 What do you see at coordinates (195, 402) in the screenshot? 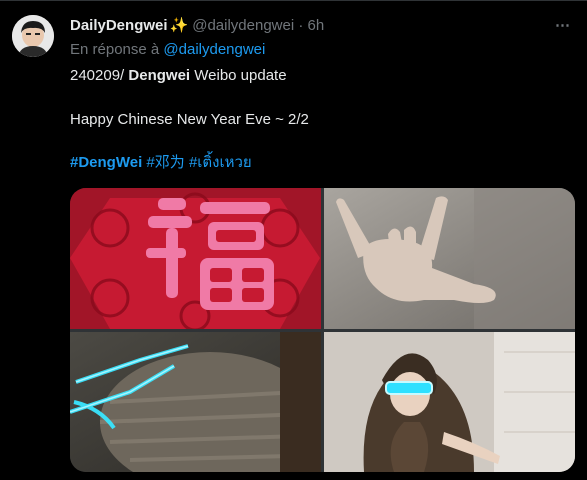
I see `media-image-led-glasses` at bounding box center [195, 402].